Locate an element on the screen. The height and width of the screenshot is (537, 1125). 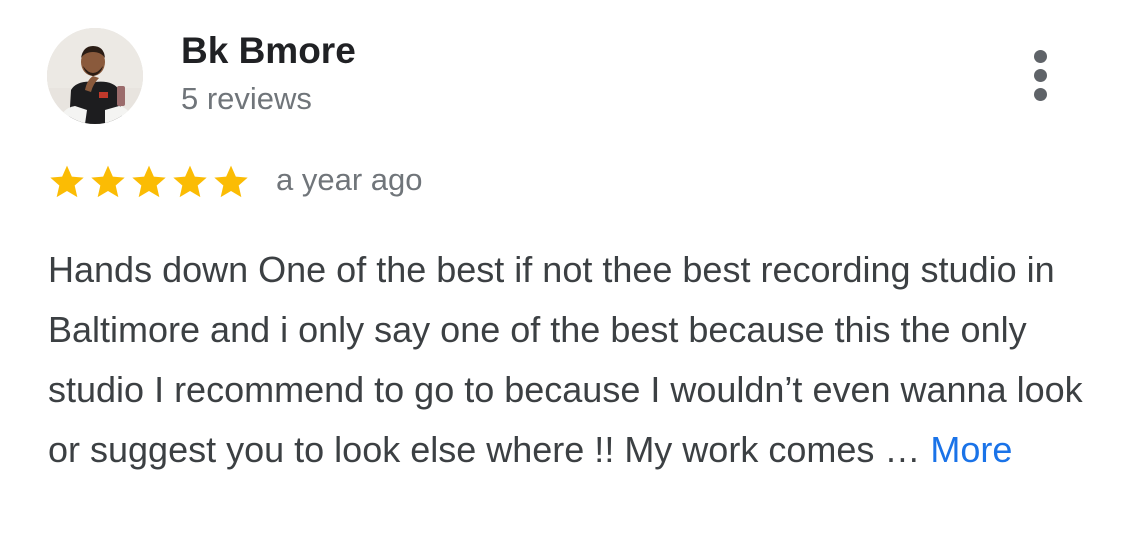
star-rating is located at coordinates (149, 182).